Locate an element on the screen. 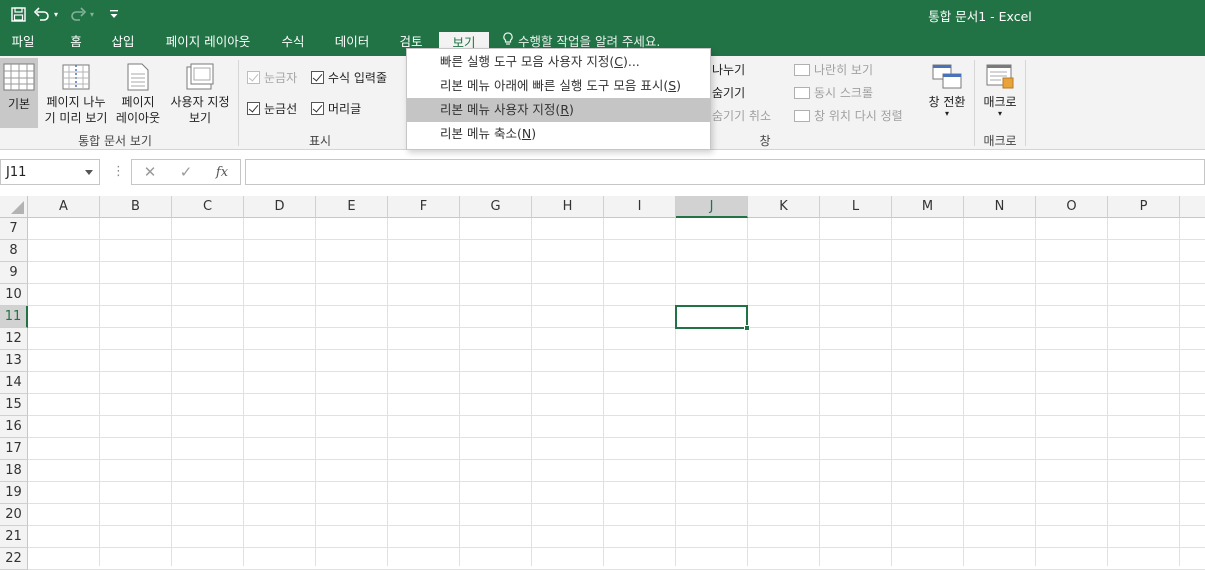 Image resolution: width=1205 pixels, height=570 pixels. row-header-18: 18 is located at coordinates (14, 471).